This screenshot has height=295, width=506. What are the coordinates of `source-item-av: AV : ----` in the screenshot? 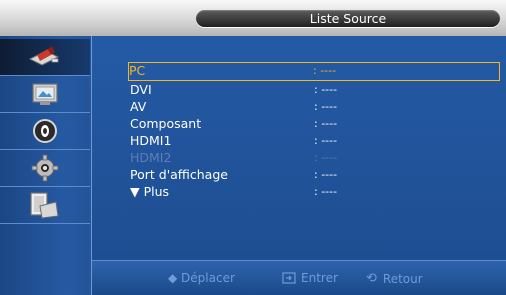 It's located at (316, 106).